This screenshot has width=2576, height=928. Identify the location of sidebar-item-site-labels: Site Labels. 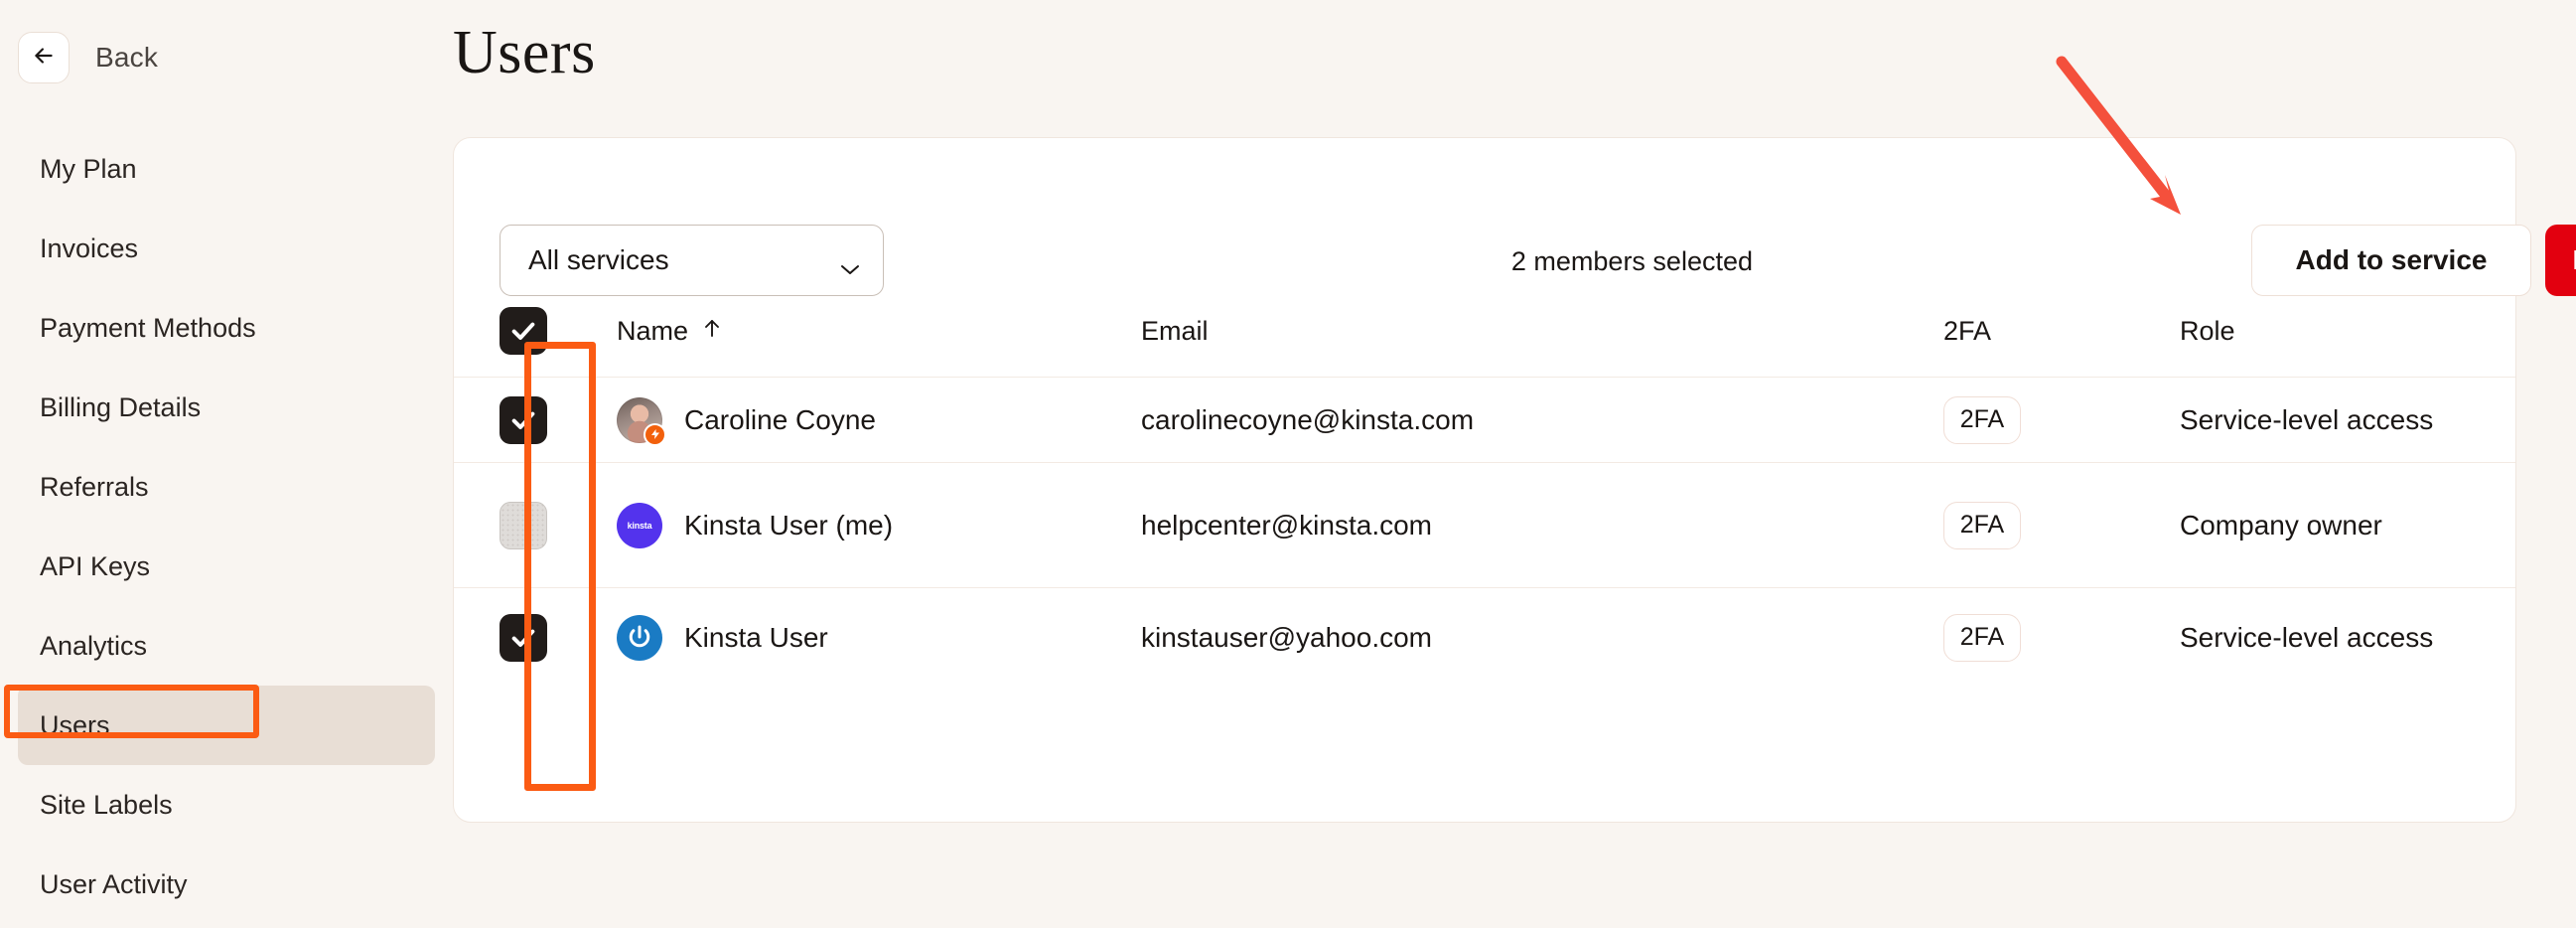
(227, 805).